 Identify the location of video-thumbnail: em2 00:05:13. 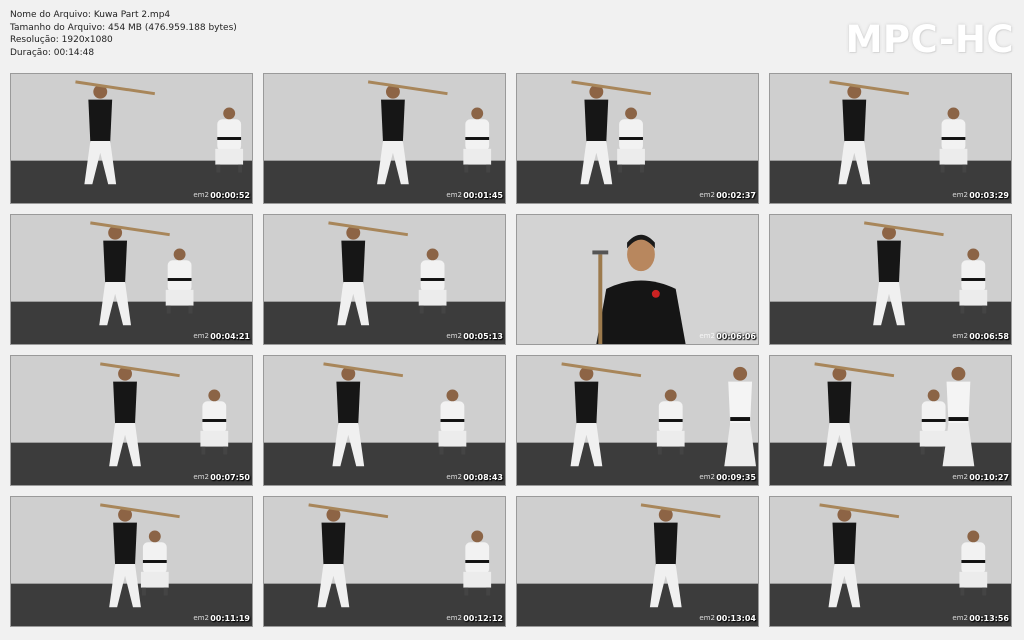
(384, 279).